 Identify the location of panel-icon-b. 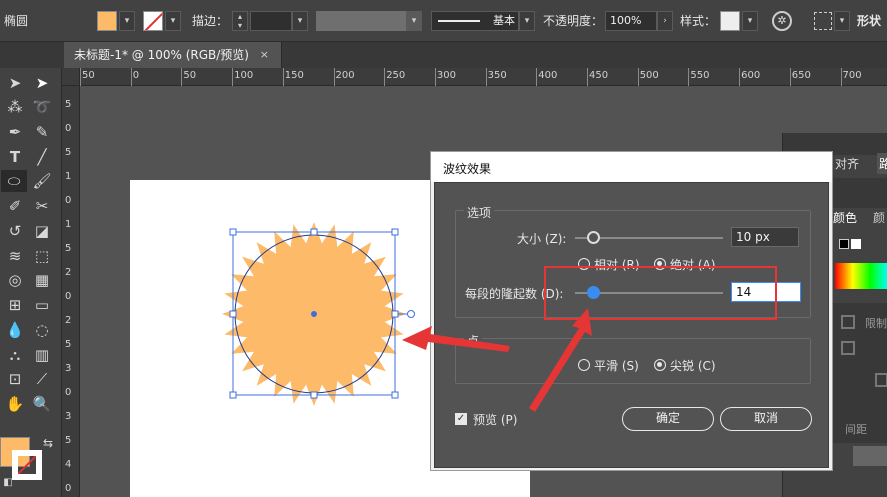
(848, 348).